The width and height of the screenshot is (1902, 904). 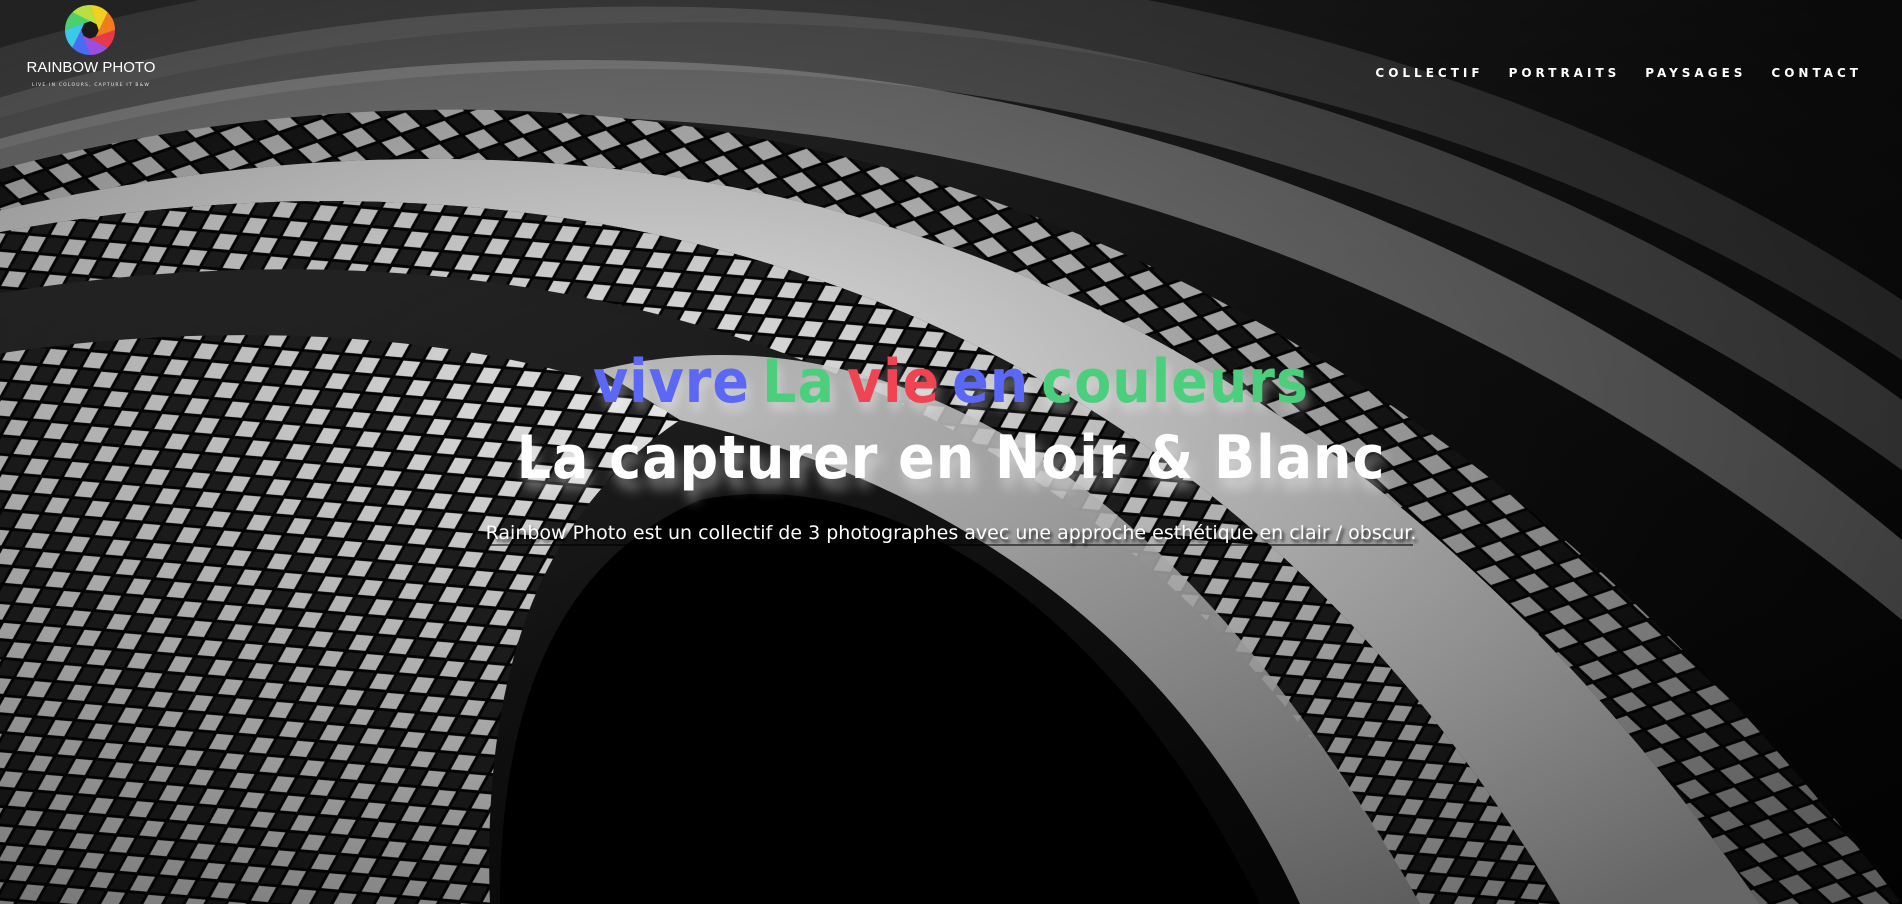 What do you see at coordinates (951, 382) in the screenshot?
I see `headline-line-colors: vivre La vie en couleurs` at bounding box center [951, 382].